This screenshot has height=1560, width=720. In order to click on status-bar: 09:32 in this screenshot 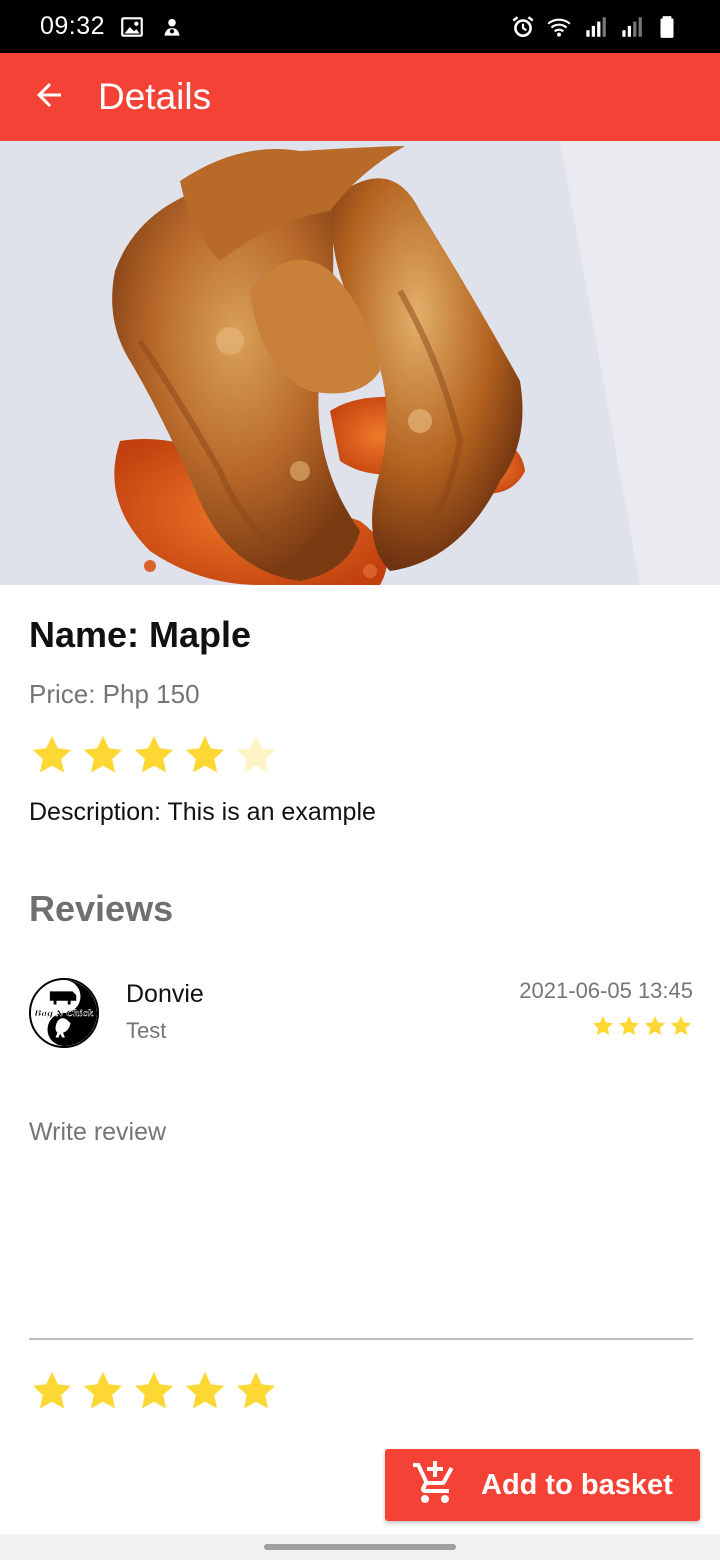, I will do `click(360, 26)`.